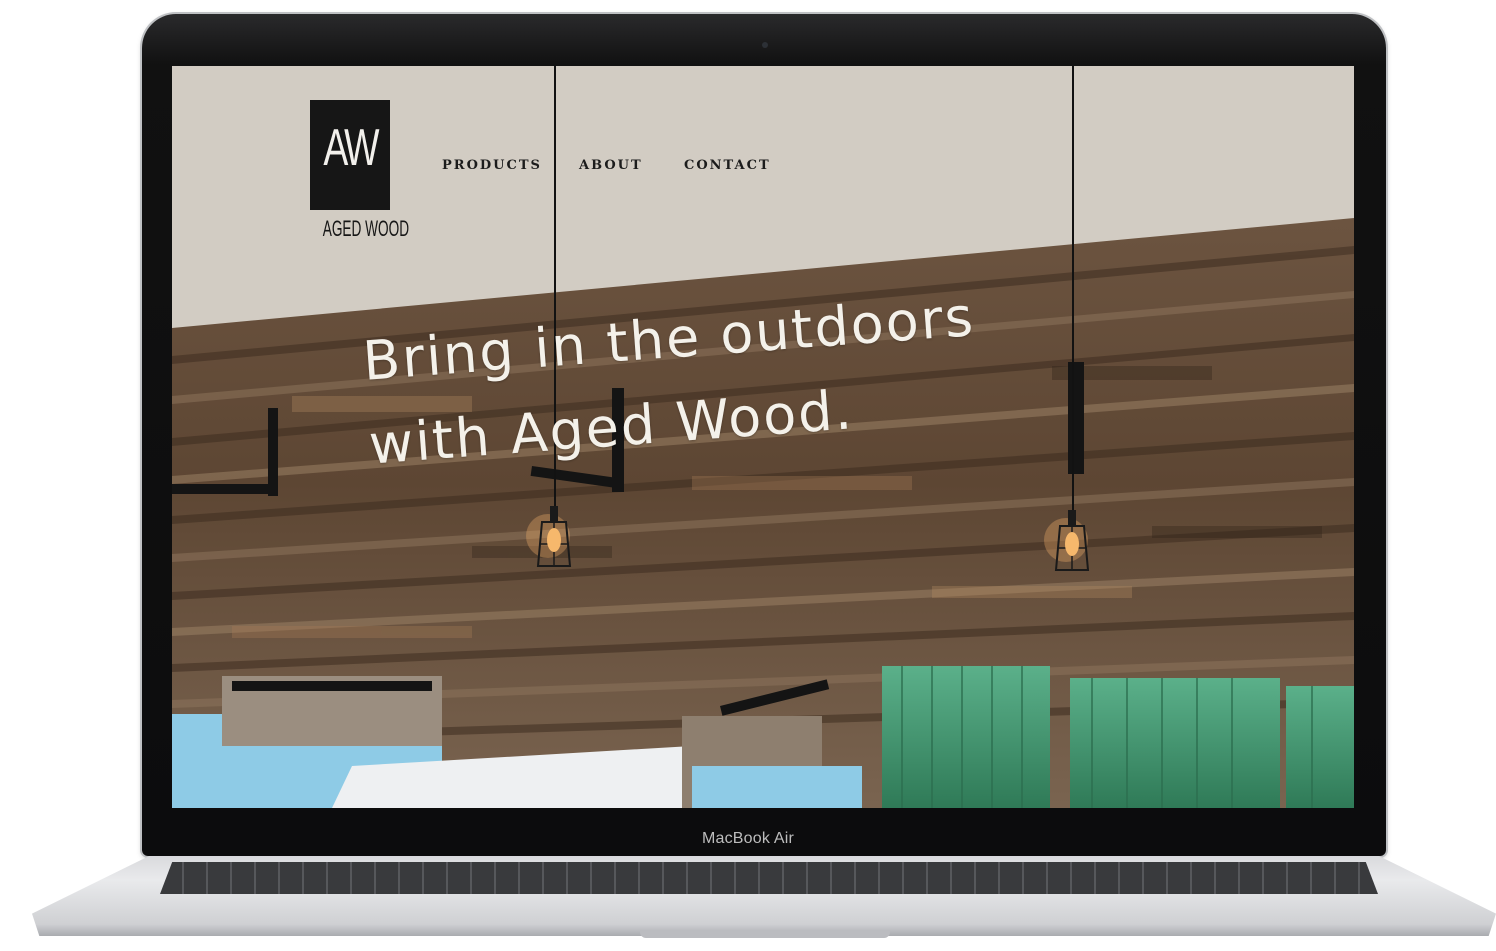 This screenshot has width=1496, height=951. Describe the element at coordinates (492, 165) in the screenshot. I see `nav-products: PRODUCTS` at that location.